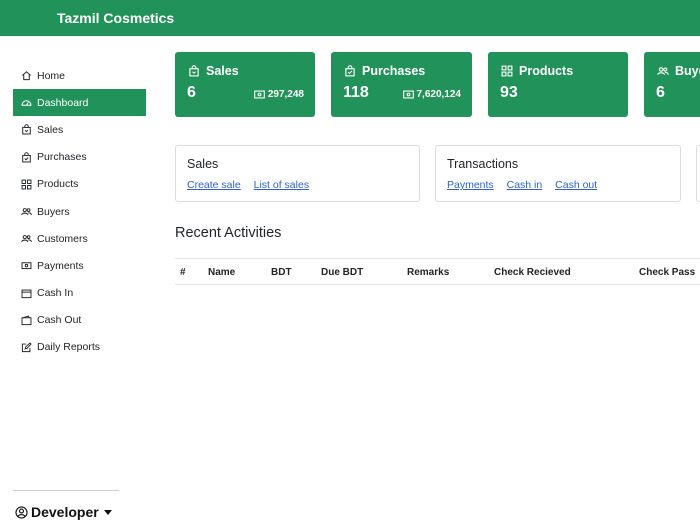 Image resolution: width=700 pixels, height=525 pixels. What do you see at coordinates (356, 92) in the screenshot?
I see `stat-count: 118` at bounding box center [356, 92].